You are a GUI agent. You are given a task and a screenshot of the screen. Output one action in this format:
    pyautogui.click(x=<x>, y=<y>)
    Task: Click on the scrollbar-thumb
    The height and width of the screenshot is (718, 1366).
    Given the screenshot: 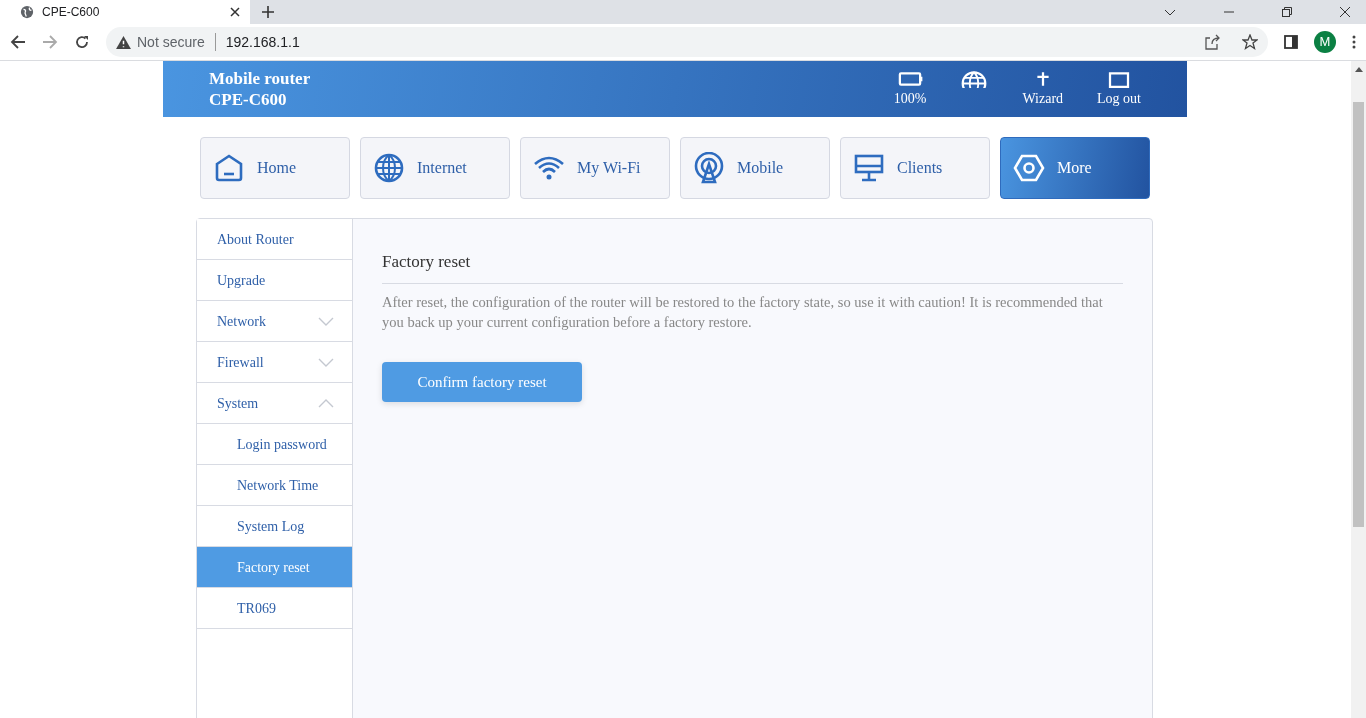 What is the action you would take?
    pyautogui.click(x=1358, y=314)
    